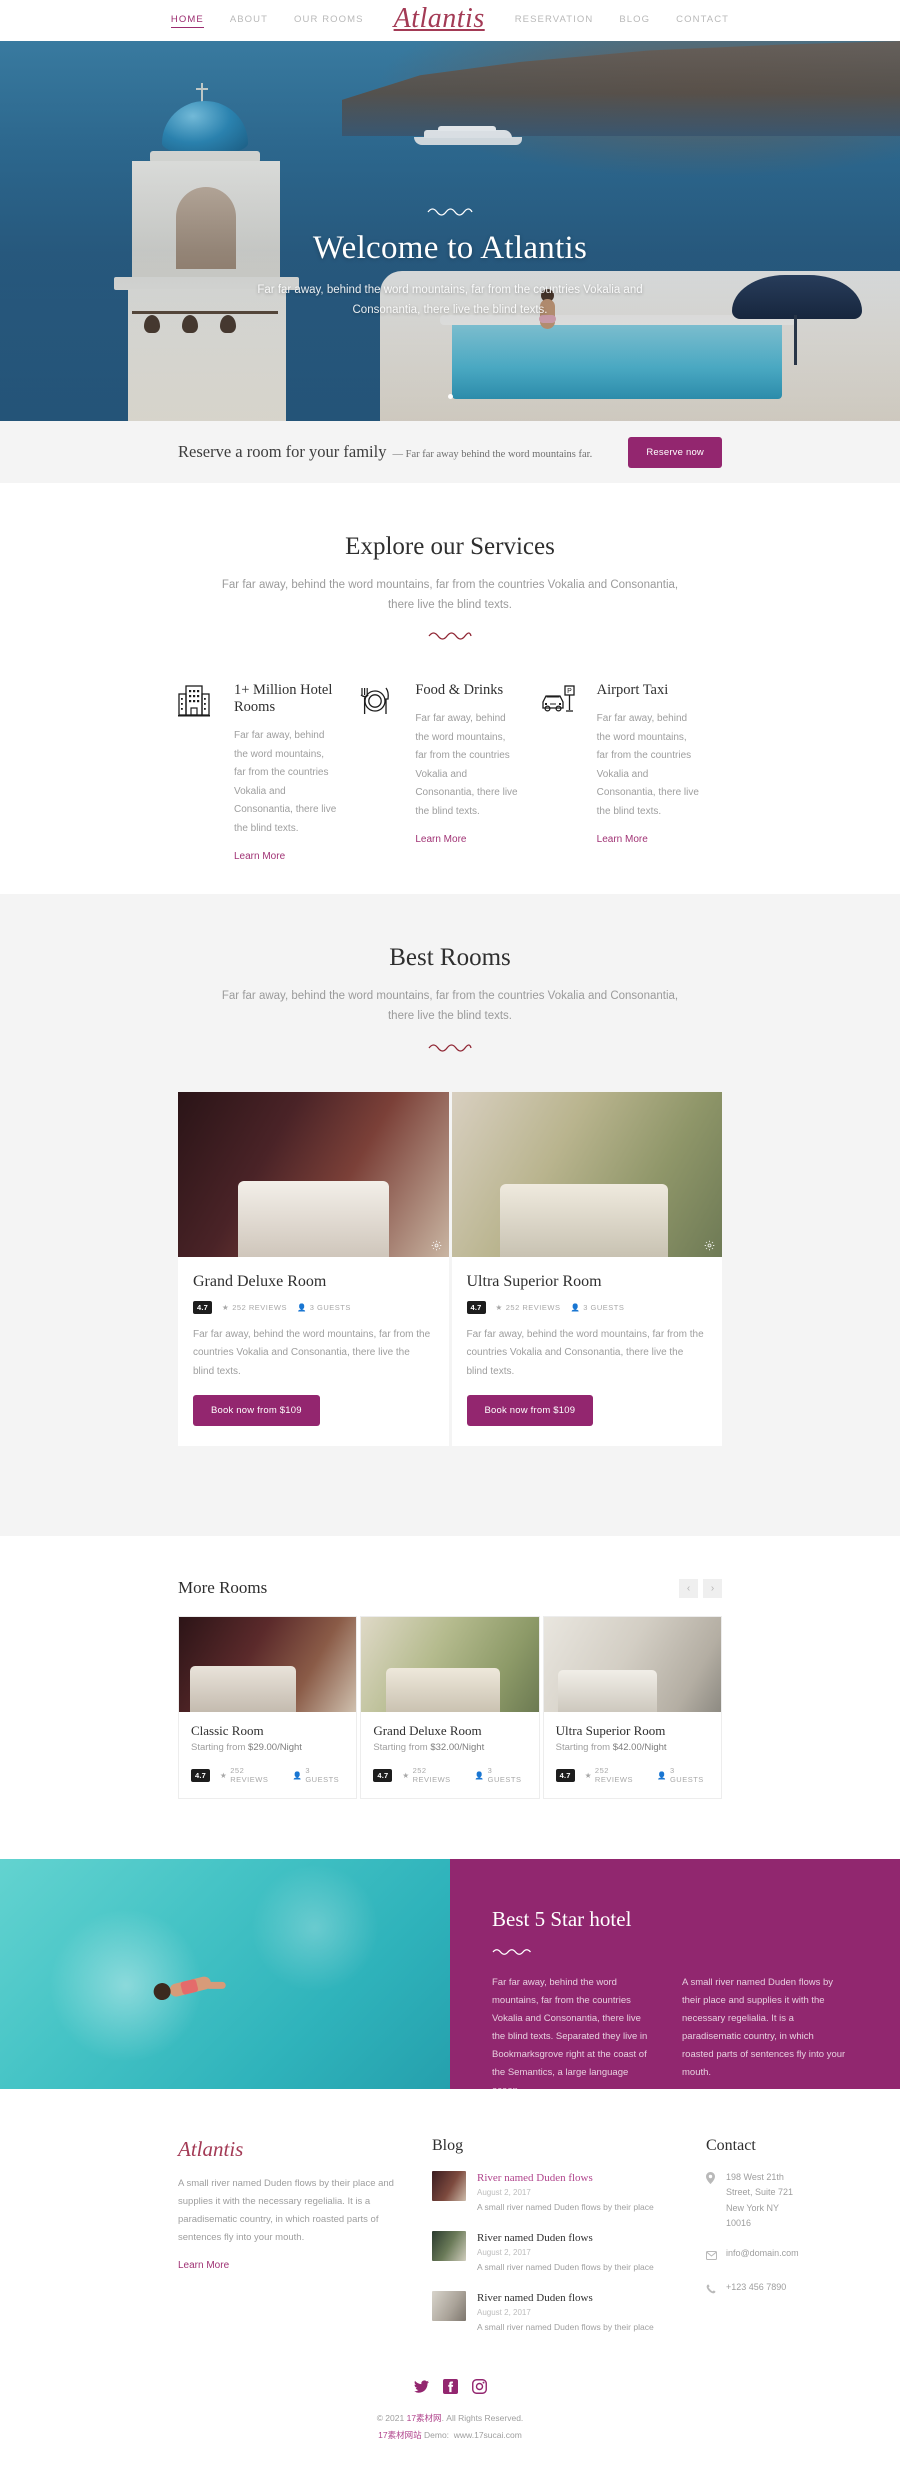  I want to click on more-rooms-header: More Rooms ‹ ›, so click(450, 1588).